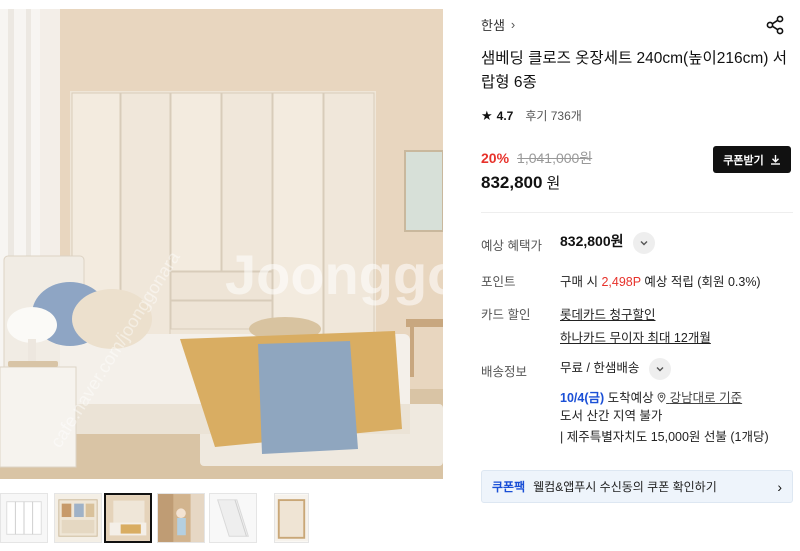 The width and height of the screenshot is (800, 551). What do you see at coordinates (743, 160) in the screenshot?
I see `coupon-button-label: 쿠폰받기` at bounding box center [743, 160].